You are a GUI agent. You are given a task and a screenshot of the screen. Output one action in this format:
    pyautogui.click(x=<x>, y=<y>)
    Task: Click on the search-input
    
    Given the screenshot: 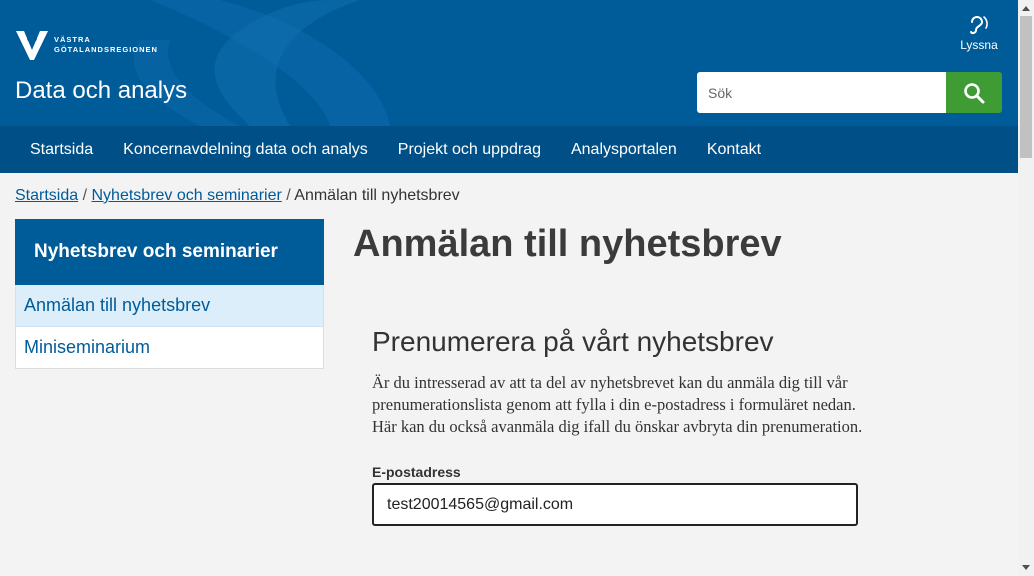 What is the action you would take?
    pyautogui.click(x=821, y=92)
    